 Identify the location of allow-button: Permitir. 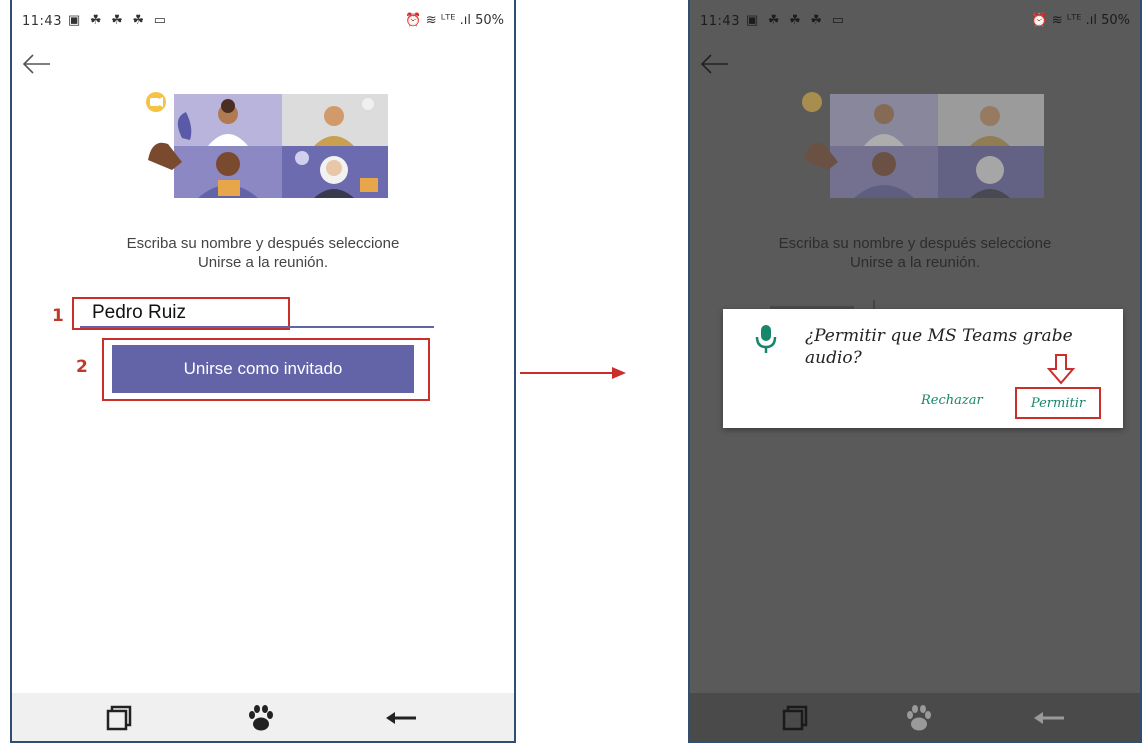
(1058, 403).